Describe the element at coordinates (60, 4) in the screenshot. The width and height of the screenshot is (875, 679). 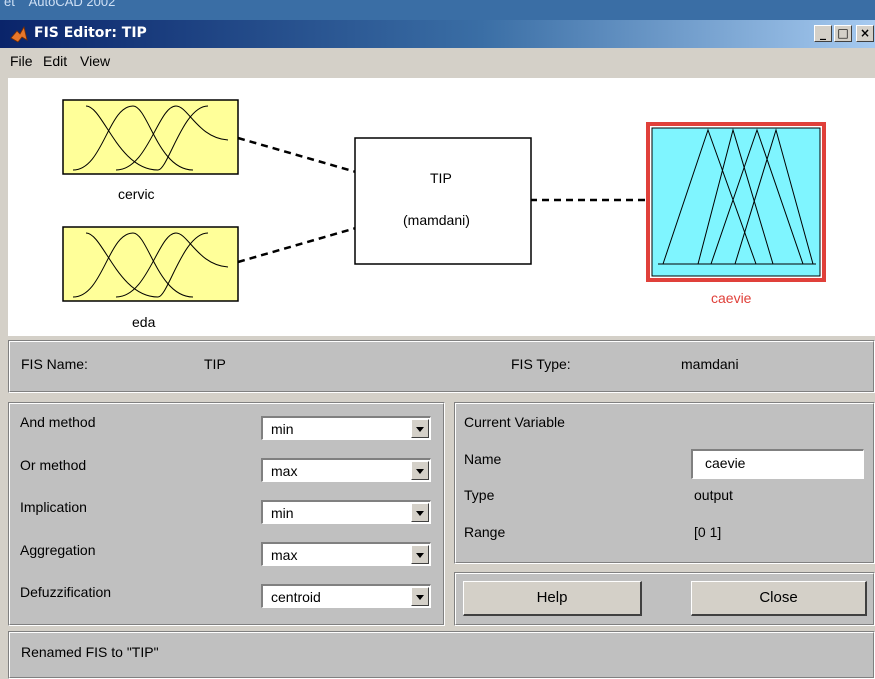
I see `background-window-title: et AutoCAD 2002` at that location.